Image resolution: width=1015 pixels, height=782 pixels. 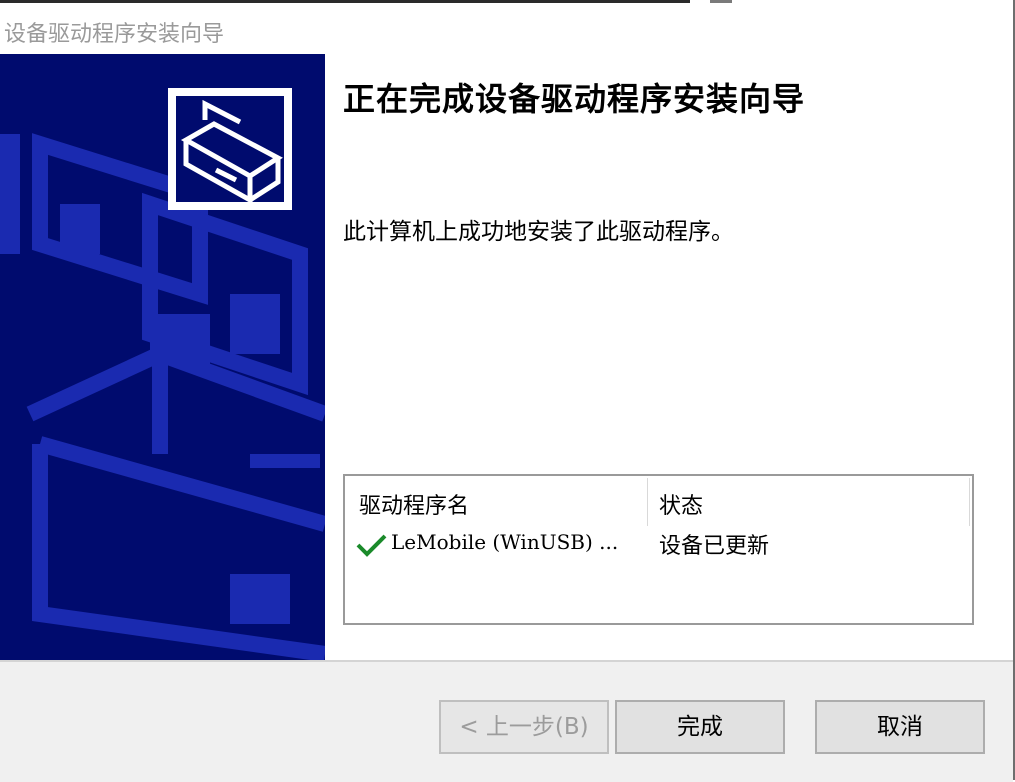 What do you see at coordinates (345, 1) in the screenshot?
I see `background-strip-dark` at bounding box center [345, 1].